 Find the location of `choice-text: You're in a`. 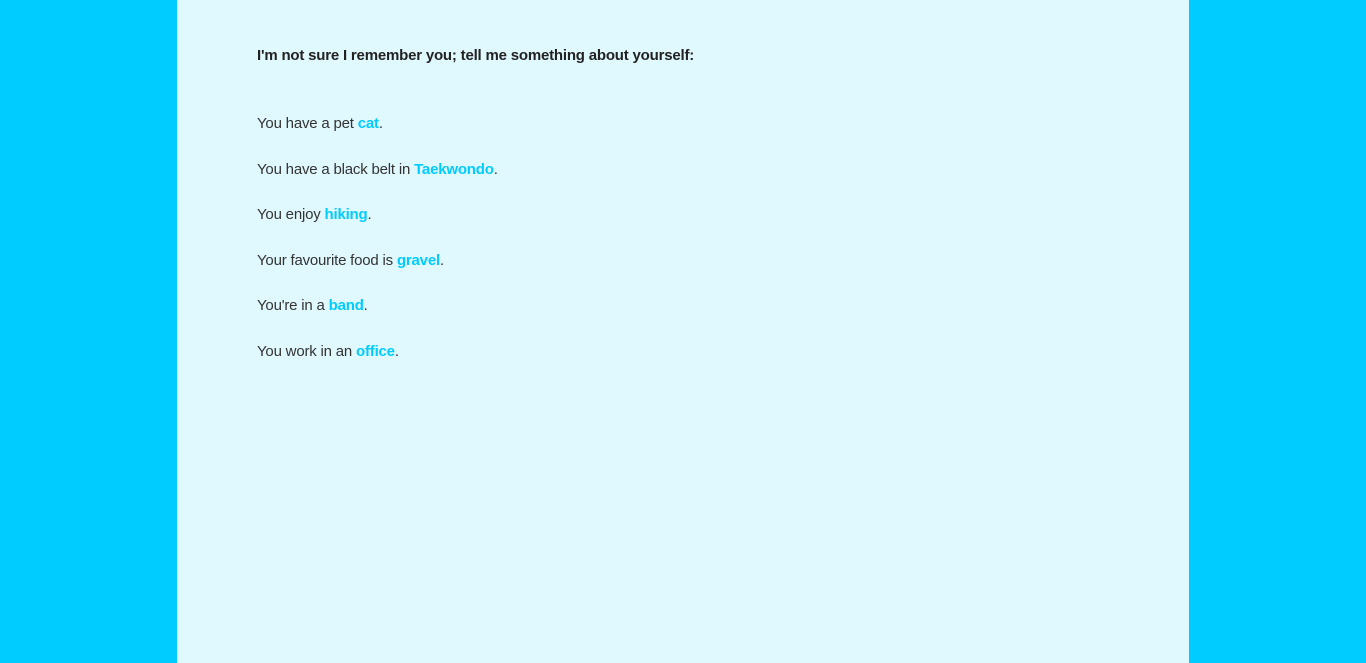

choice-text: You're in a is located at coordinates (293, 306).